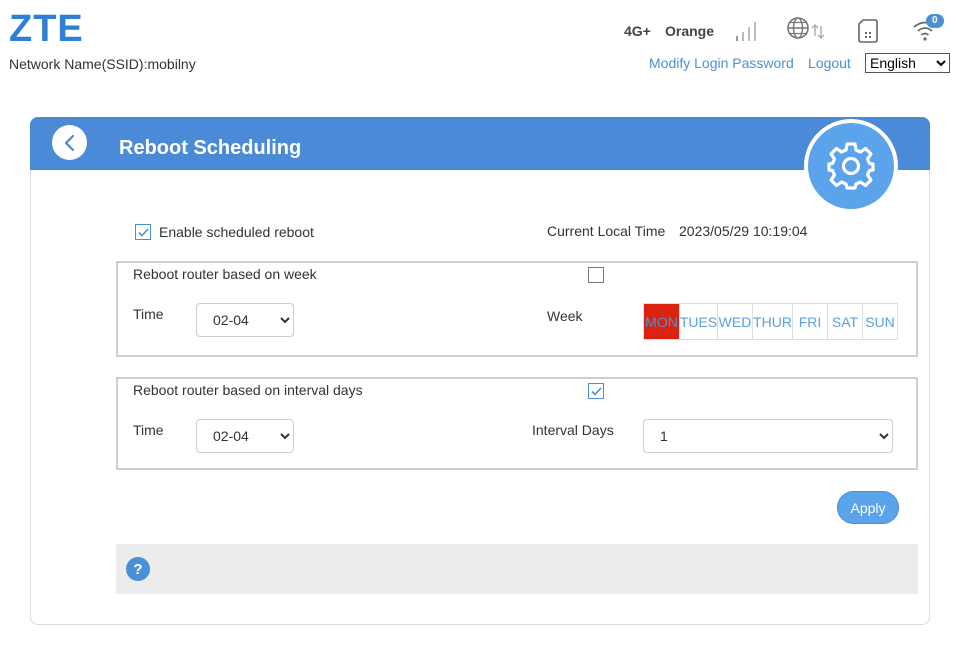 The image size is (957, 658). I want to click on interval-days-select: 1, so click(768, 436).